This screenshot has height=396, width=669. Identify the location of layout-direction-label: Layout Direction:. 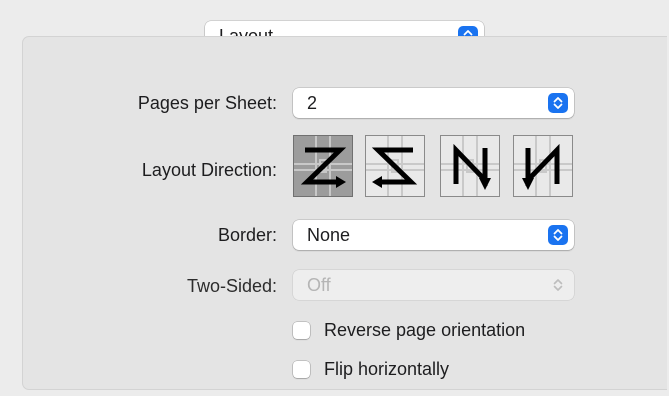
(209, 170).